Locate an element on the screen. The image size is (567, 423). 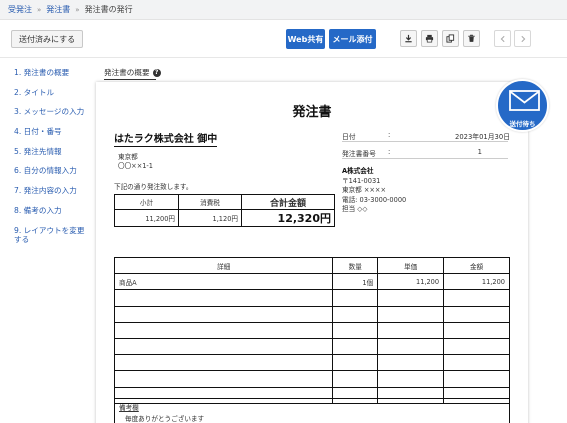
tab-overview: 発注書の概要 ? is located at coordinates (132, 72).